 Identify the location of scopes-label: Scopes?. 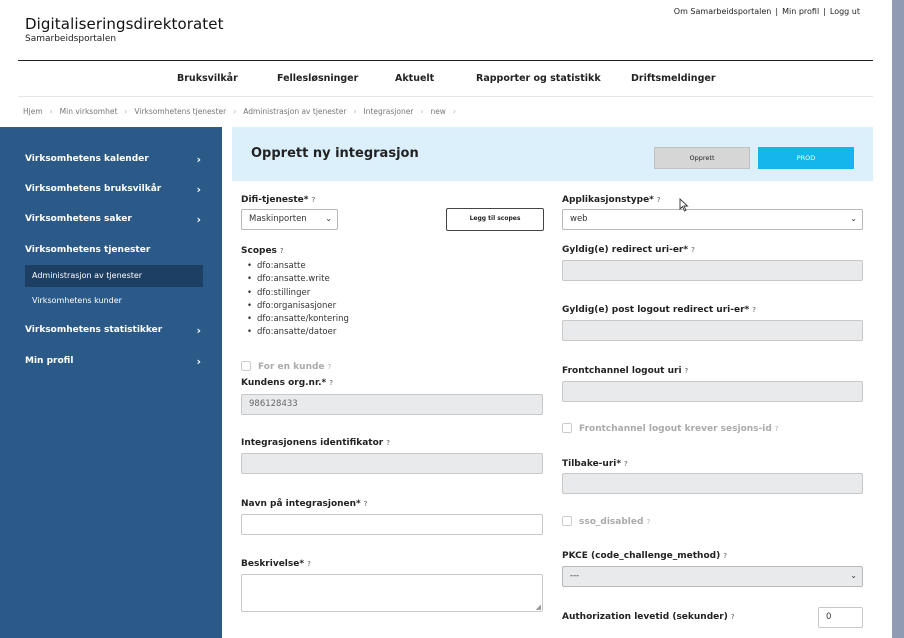
(262, 251).